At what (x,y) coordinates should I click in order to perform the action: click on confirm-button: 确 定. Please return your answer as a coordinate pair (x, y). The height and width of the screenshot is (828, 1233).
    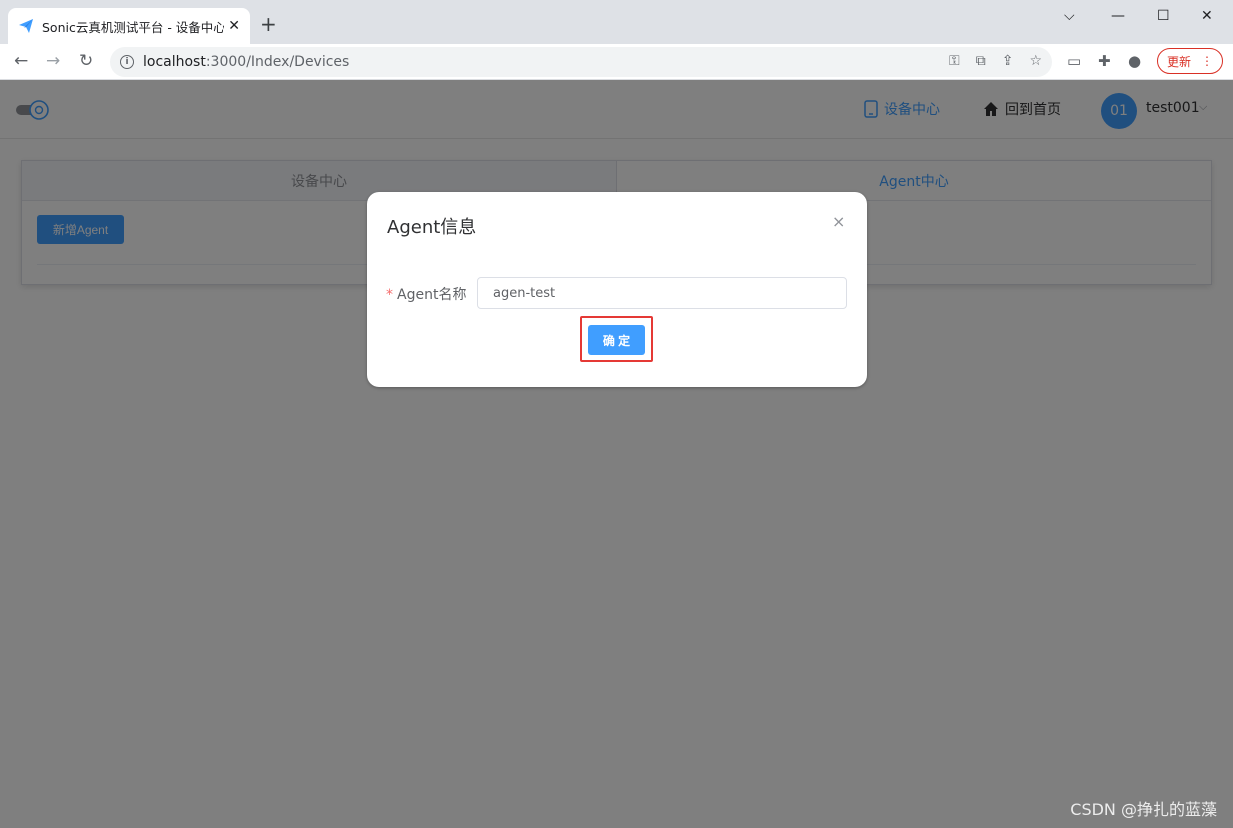
    Looking at the image, I should click on (616, 340).